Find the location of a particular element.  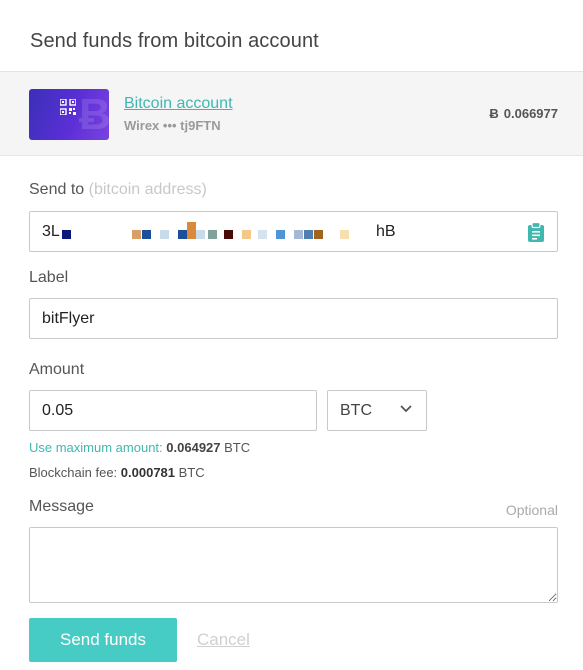

amount-label: Amount is located at coordinates (57, 369).